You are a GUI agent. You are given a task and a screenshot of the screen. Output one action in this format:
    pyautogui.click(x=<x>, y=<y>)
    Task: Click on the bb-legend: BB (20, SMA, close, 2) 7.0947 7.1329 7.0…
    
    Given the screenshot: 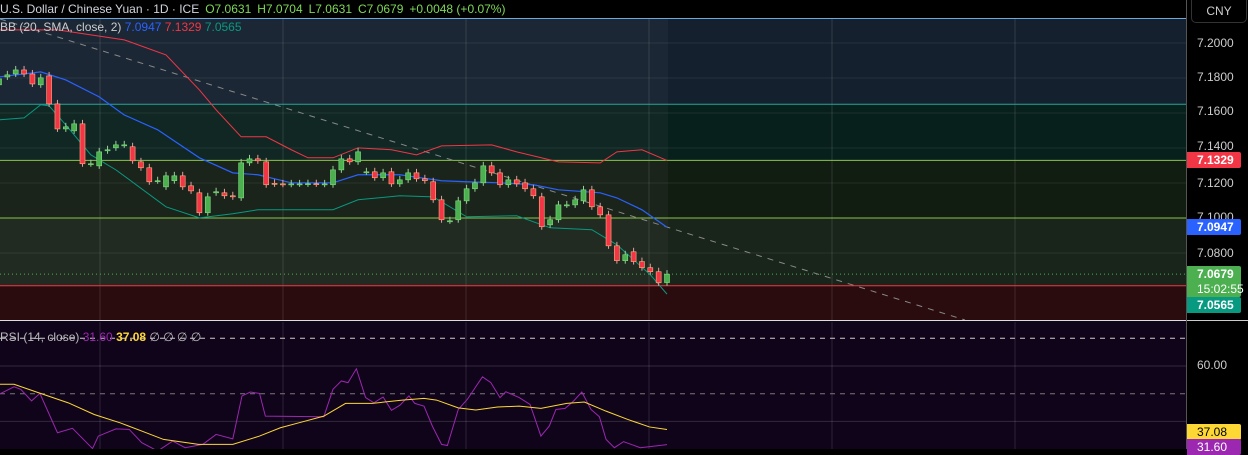 What is the action you would take?
    pyautogui.click(x=121, y=27)
    